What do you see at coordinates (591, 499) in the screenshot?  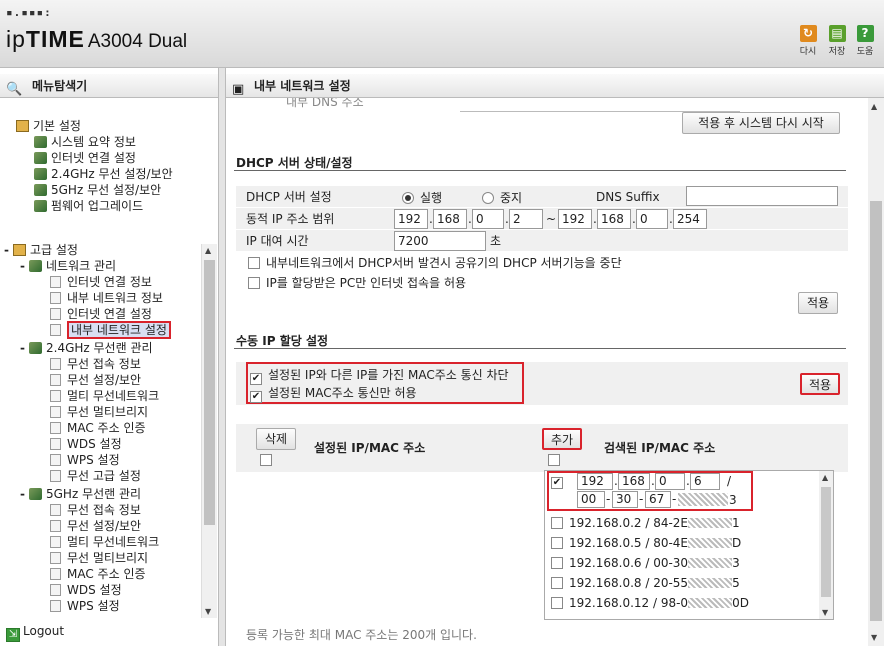 I see `new-mac-octet: 00` at bounding box center [591, 499].